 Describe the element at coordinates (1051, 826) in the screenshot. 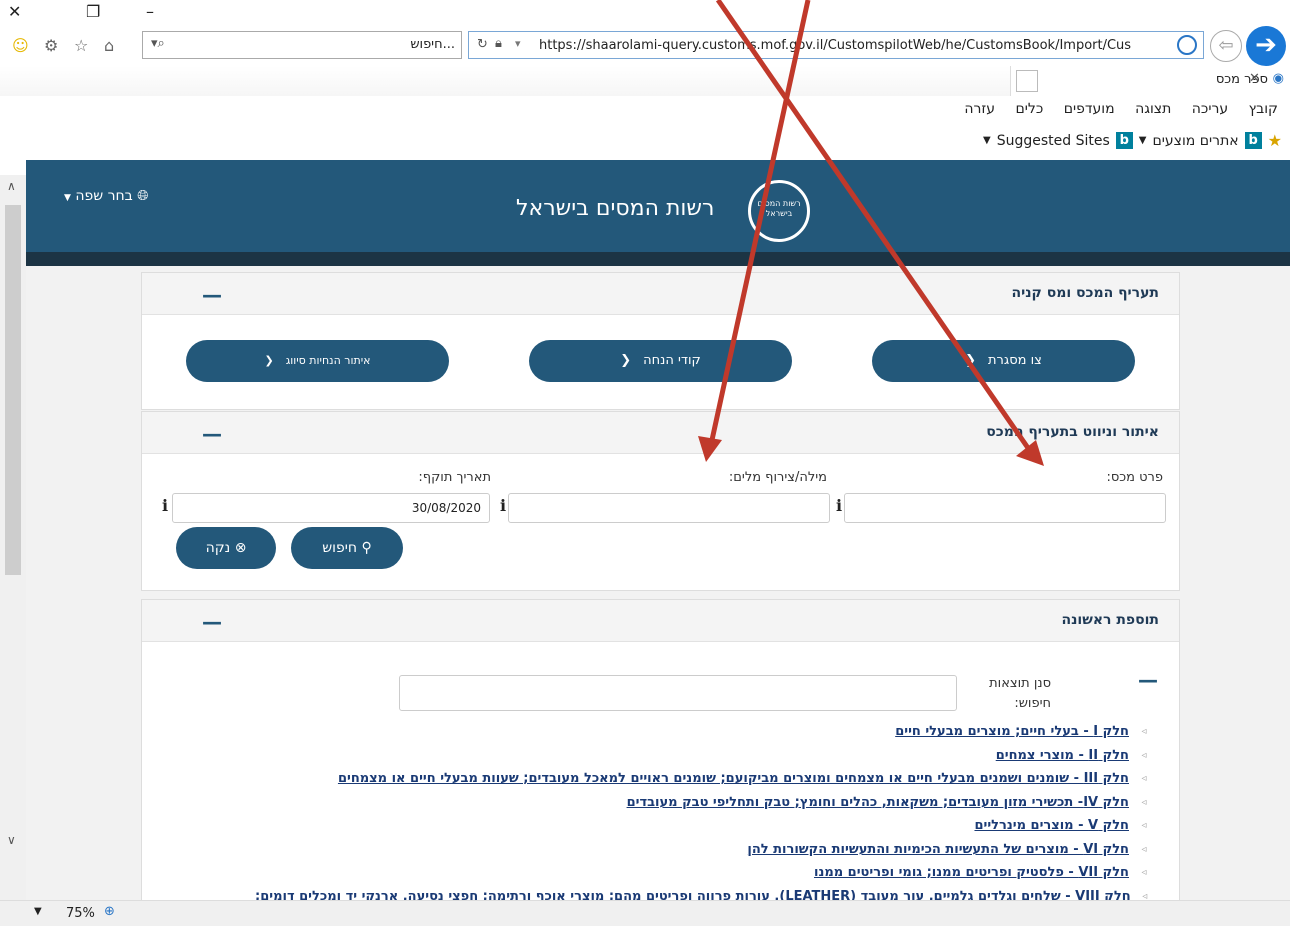

I see `part-link: חלק V - מוצרים מינרליים` at that location.